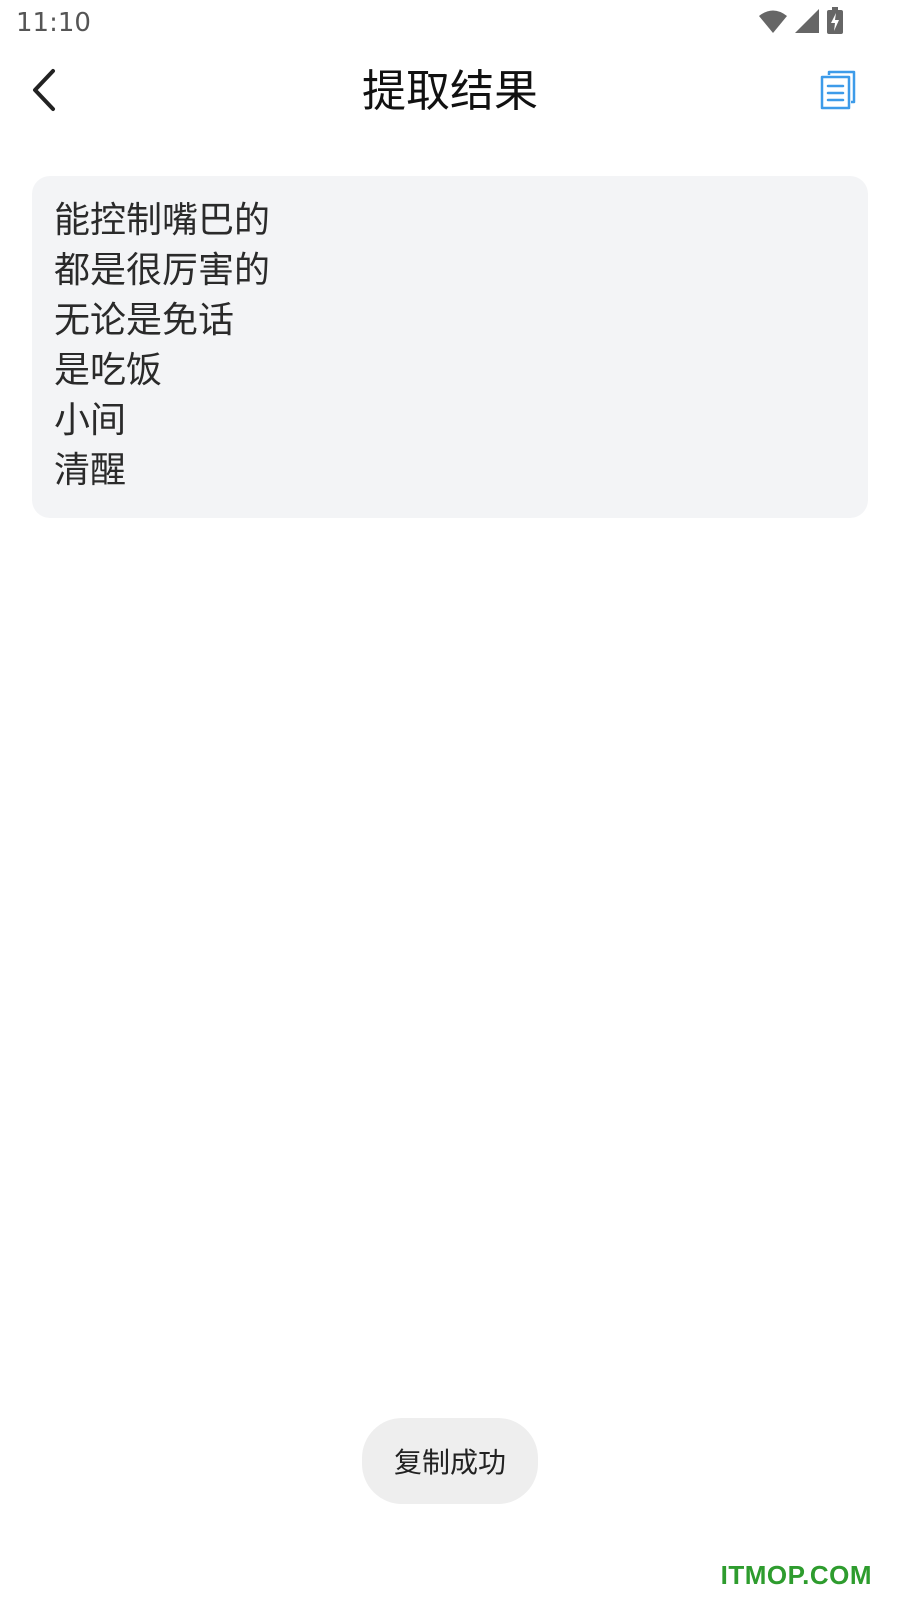 The width and height of the screenshot is (900, 1600). I want to click on result-line: 是吃饭, so click(108, 370).